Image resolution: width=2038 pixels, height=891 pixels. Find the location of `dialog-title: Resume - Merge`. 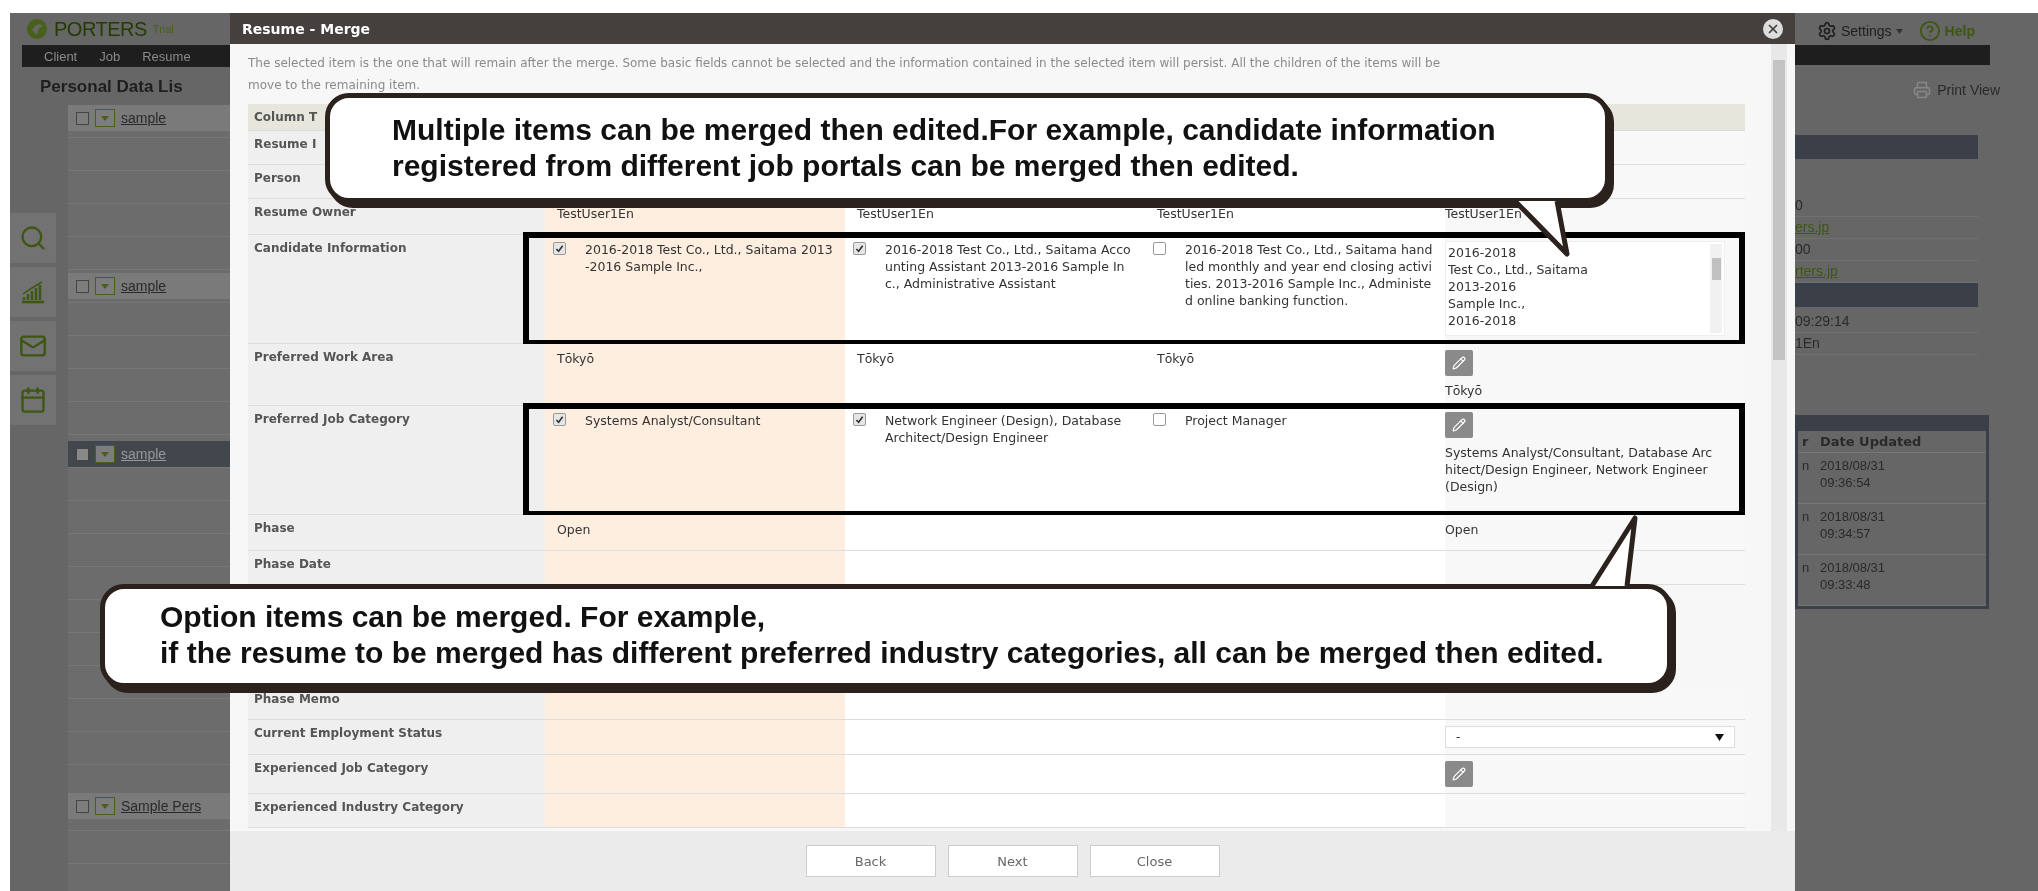

dialog-title: Resume - Merge is located at coordinates (306, 28).